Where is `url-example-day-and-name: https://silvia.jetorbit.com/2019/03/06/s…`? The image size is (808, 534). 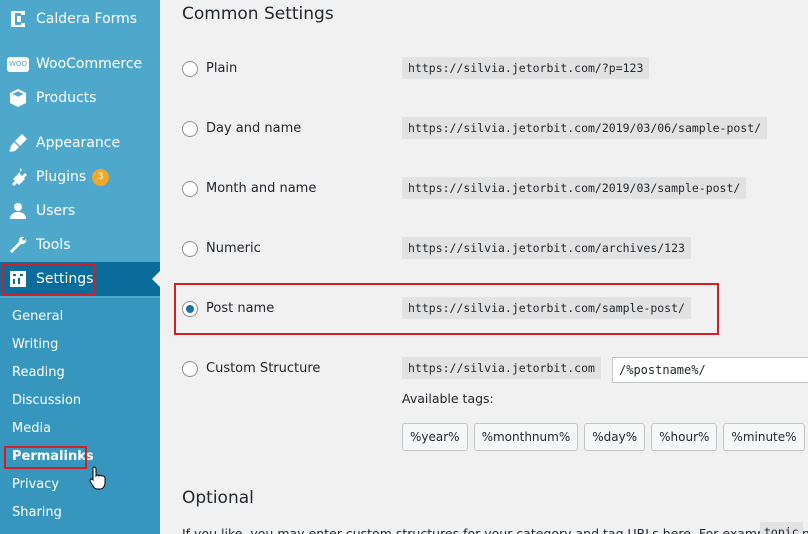 url-example-day-and-name: https://silvia.jetorbit.com/2019/03/06/s… is located at coordinates (585, 128).